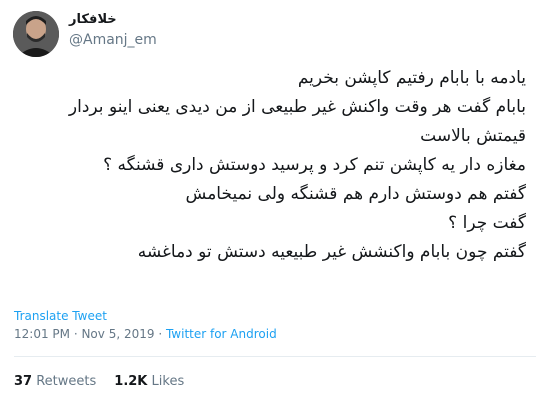 Image resolution: width=550 pixels, height=400 pixels. What do you see at coordinates (487, 223) in the screenshot?
I see `tweet-line: گفت چرا ؟` at bounding box center [487, 223].